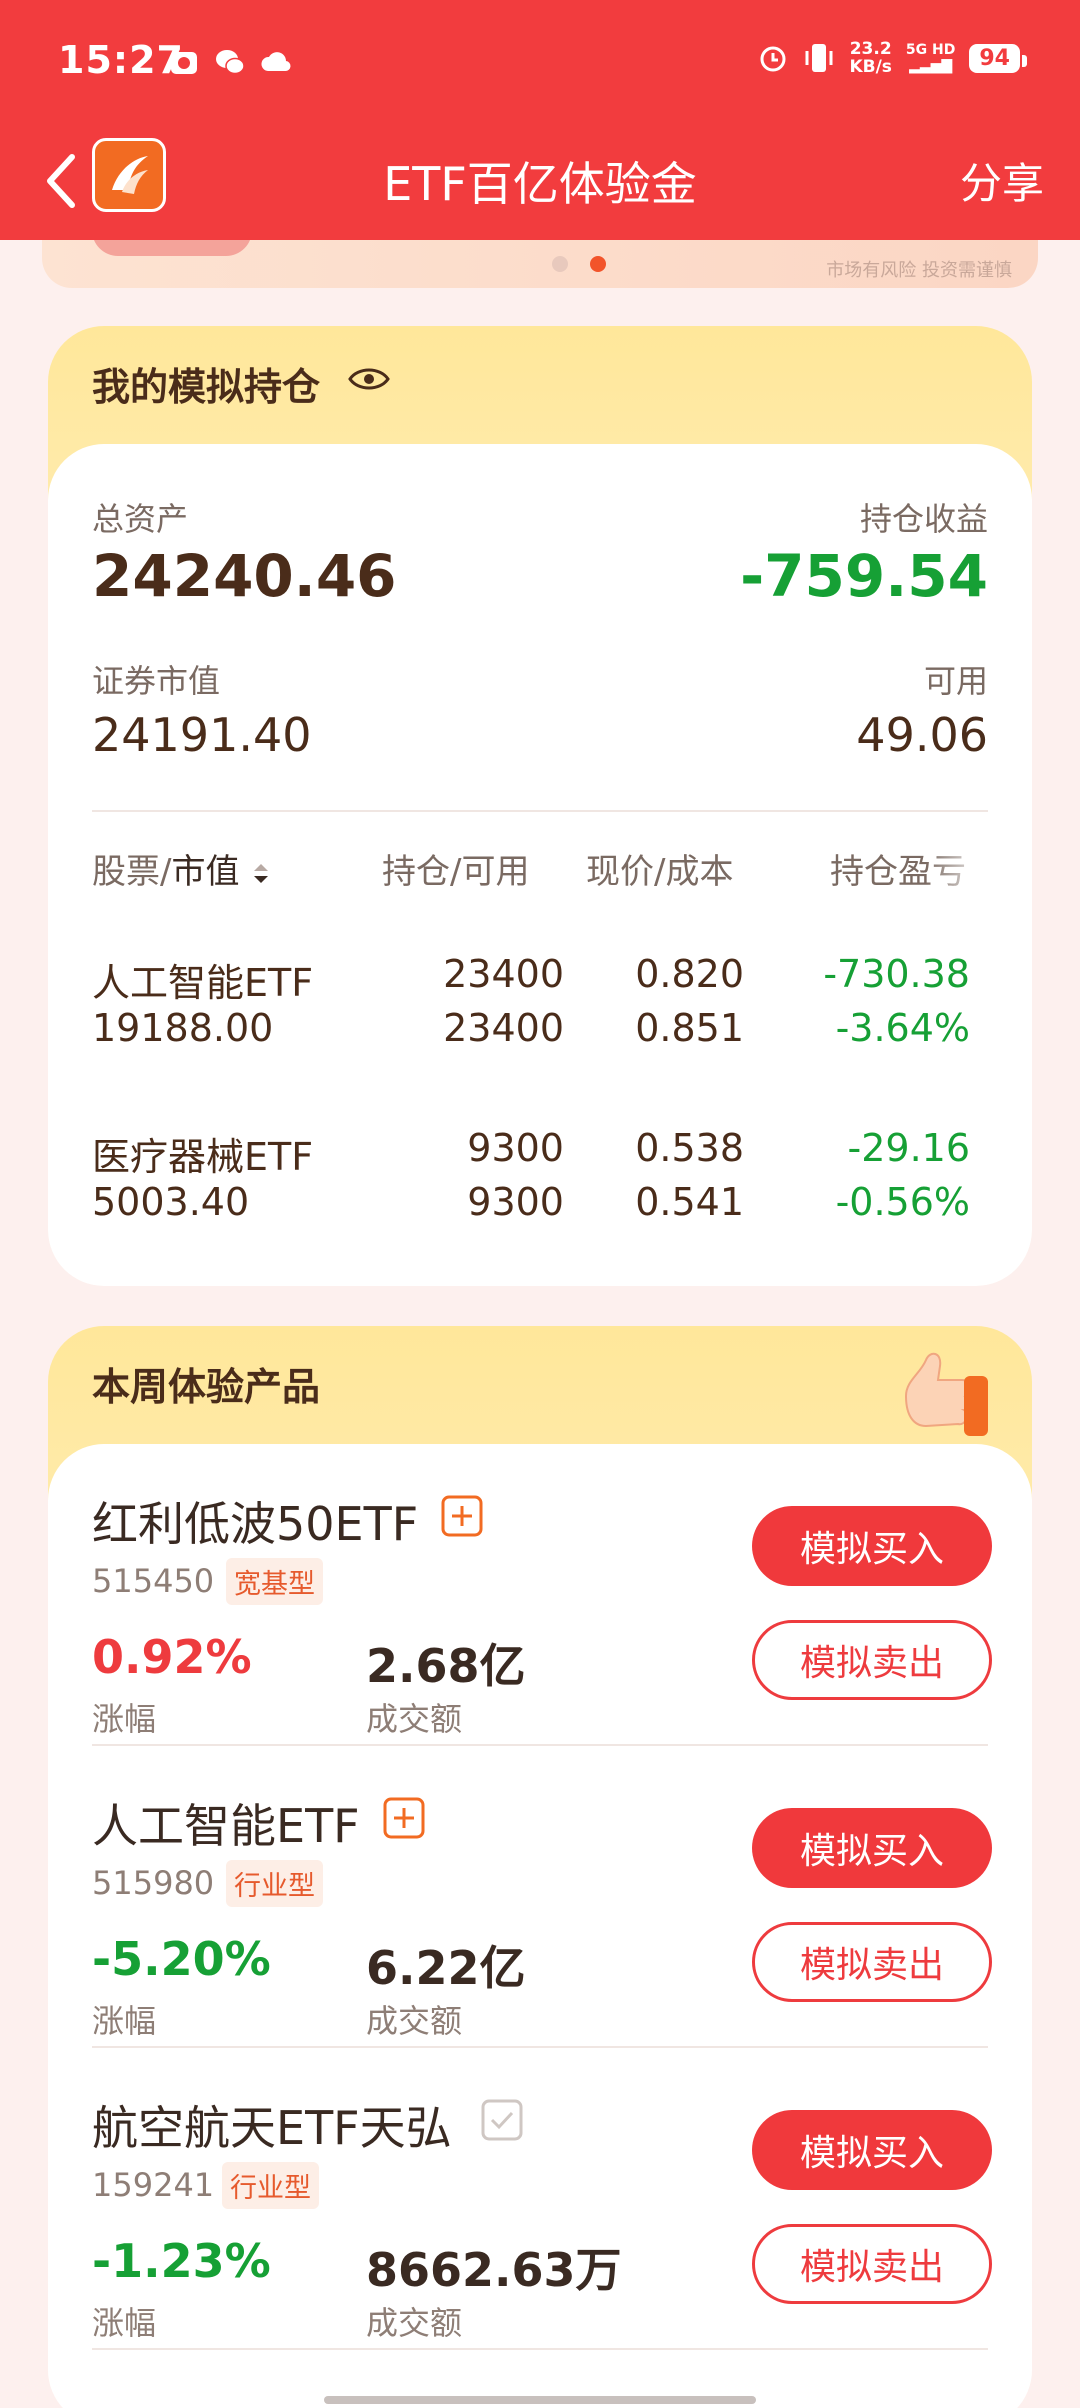  I want to click on holding-value: 19188.00, so click(183, 1028).